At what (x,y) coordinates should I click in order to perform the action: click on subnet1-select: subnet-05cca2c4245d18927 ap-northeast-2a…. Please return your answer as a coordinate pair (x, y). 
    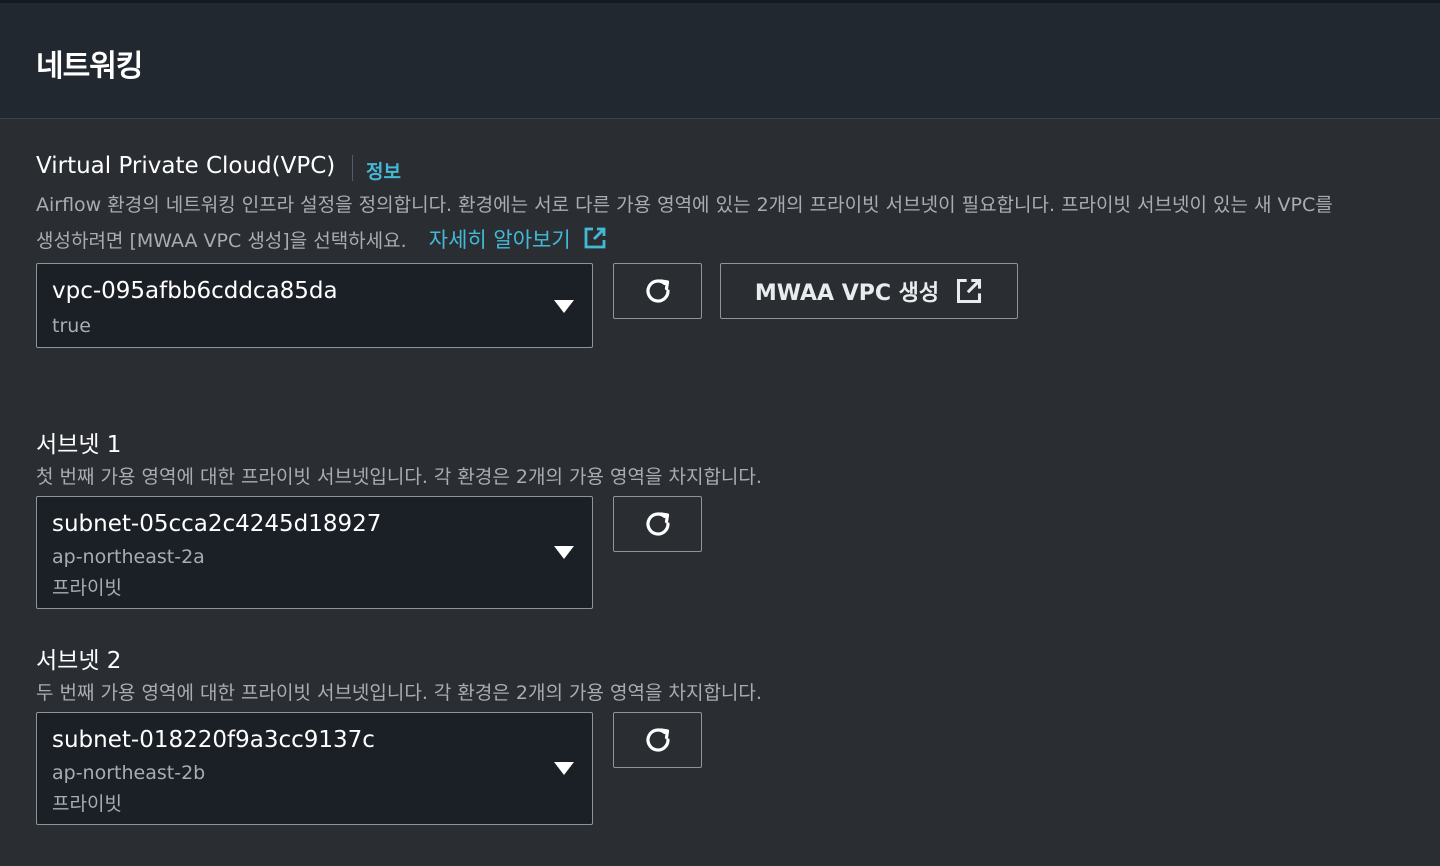
    Looking at the image, I should click on (314, 552).